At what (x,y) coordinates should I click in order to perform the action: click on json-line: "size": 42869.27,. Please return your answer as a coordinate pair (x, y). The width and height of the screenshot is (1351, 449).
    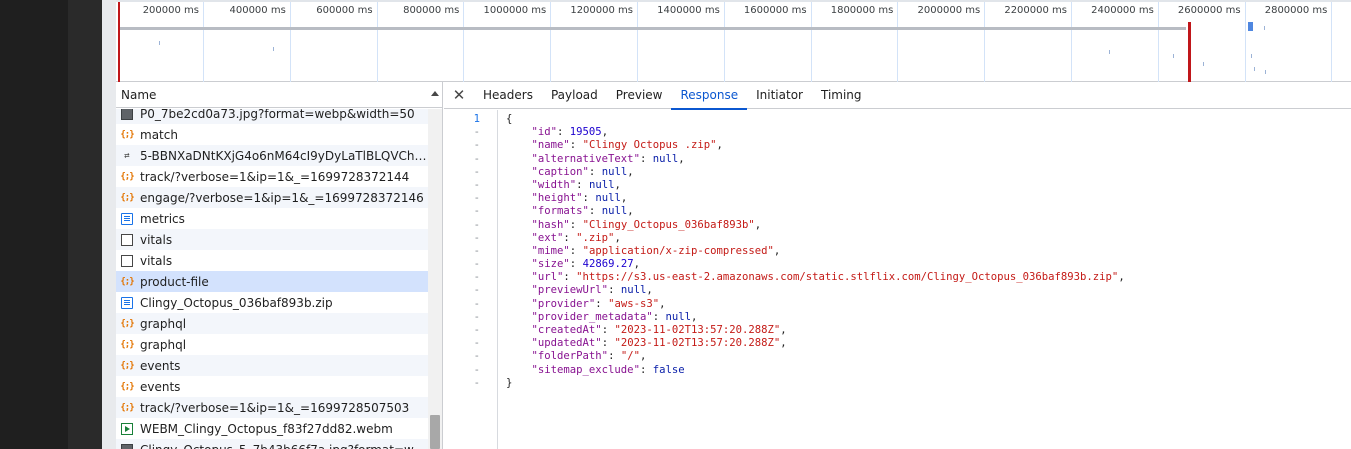
    Looking at the image, I should click on (585, 264).